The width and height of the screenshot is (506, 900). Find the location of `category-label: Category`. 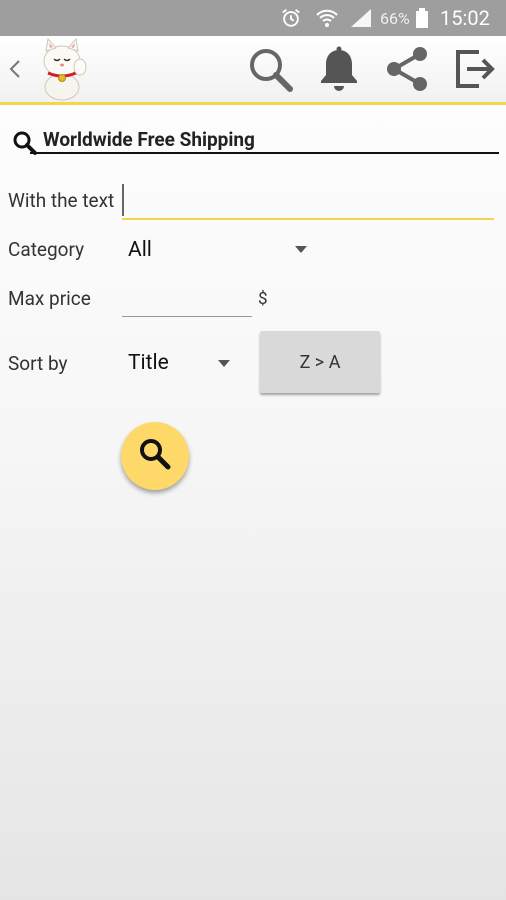

category-label: Category is located at coordinates (46, 249).